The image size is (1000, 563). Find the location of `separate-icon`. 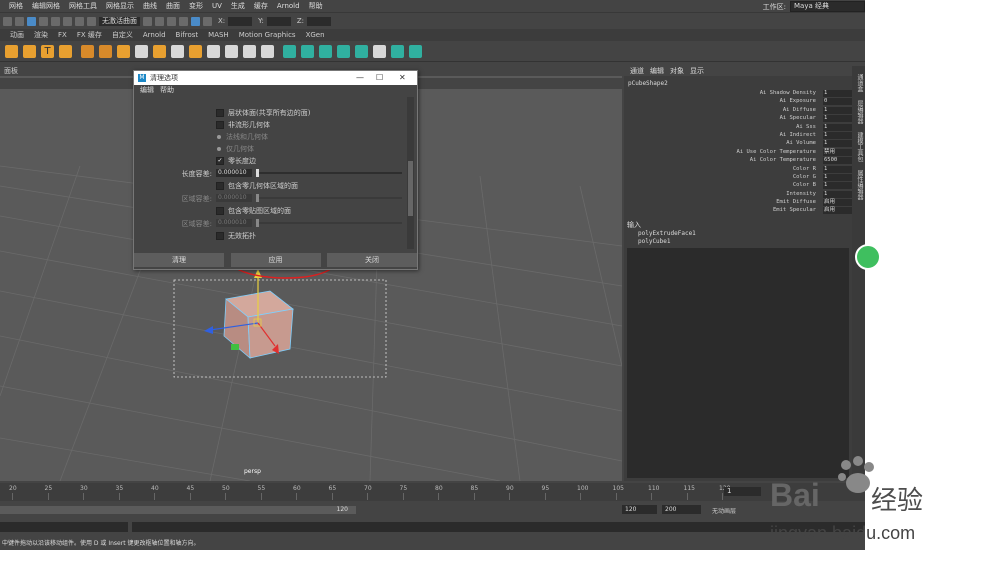

separate-icon is located at coordinates (105, 51).